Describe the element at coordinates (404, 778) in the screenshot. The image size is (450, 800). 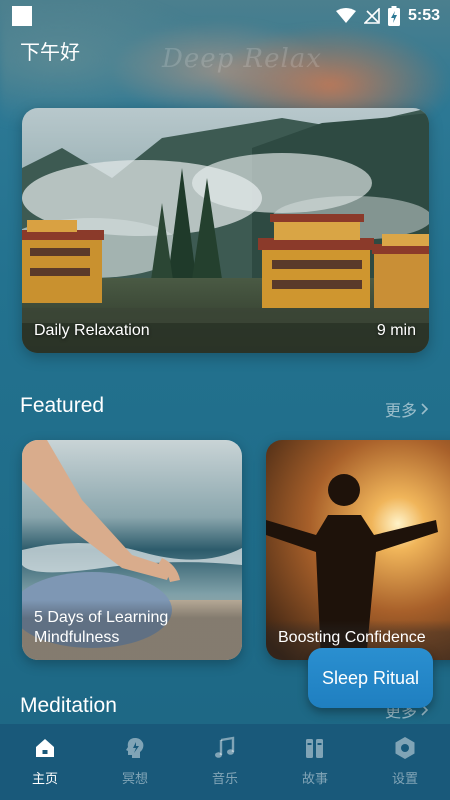
I see `nav-label: 设置` at that location.